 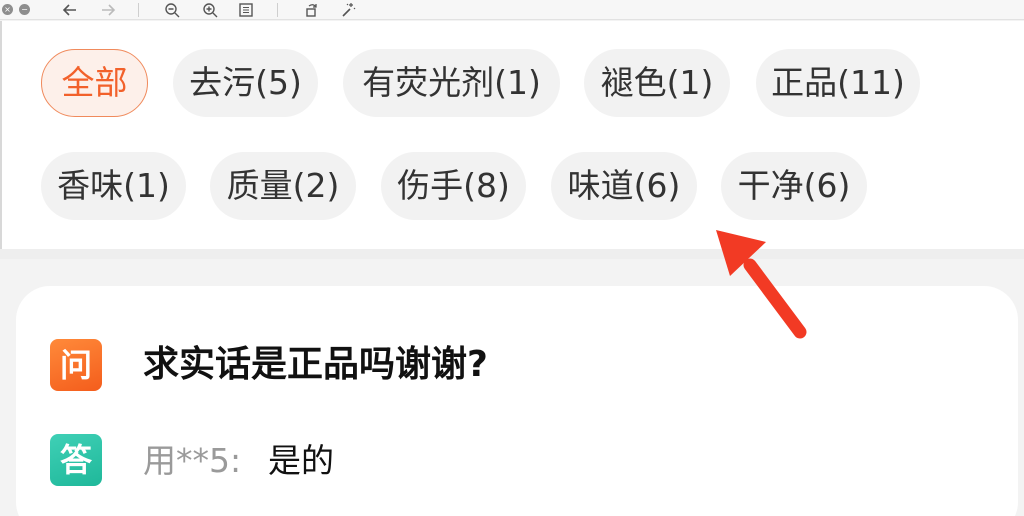 I want to click on tag-chip-fading: 褪色(1), so click(x=657, y=83).